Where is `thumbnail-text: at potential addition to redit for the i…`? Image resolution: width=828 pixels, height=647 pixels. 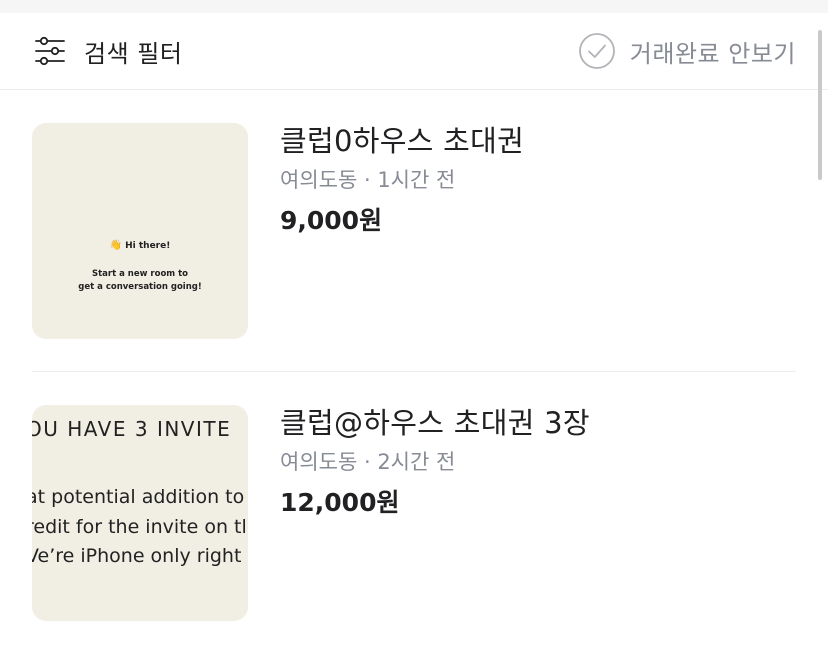 thumbnail-text: at potential addition to redit for the i… is located at coordinates (139, 526).